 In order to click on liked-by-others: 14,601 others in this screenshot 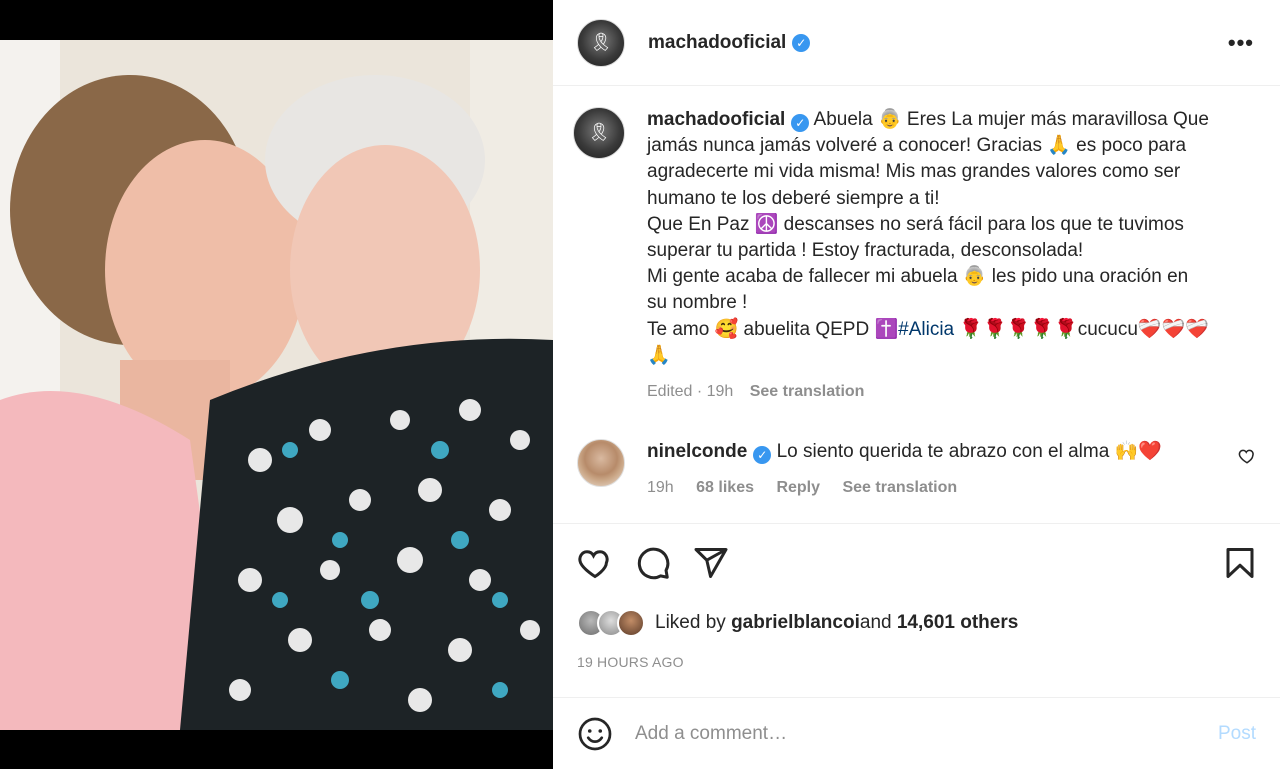, I will do `click(957, 623)`.